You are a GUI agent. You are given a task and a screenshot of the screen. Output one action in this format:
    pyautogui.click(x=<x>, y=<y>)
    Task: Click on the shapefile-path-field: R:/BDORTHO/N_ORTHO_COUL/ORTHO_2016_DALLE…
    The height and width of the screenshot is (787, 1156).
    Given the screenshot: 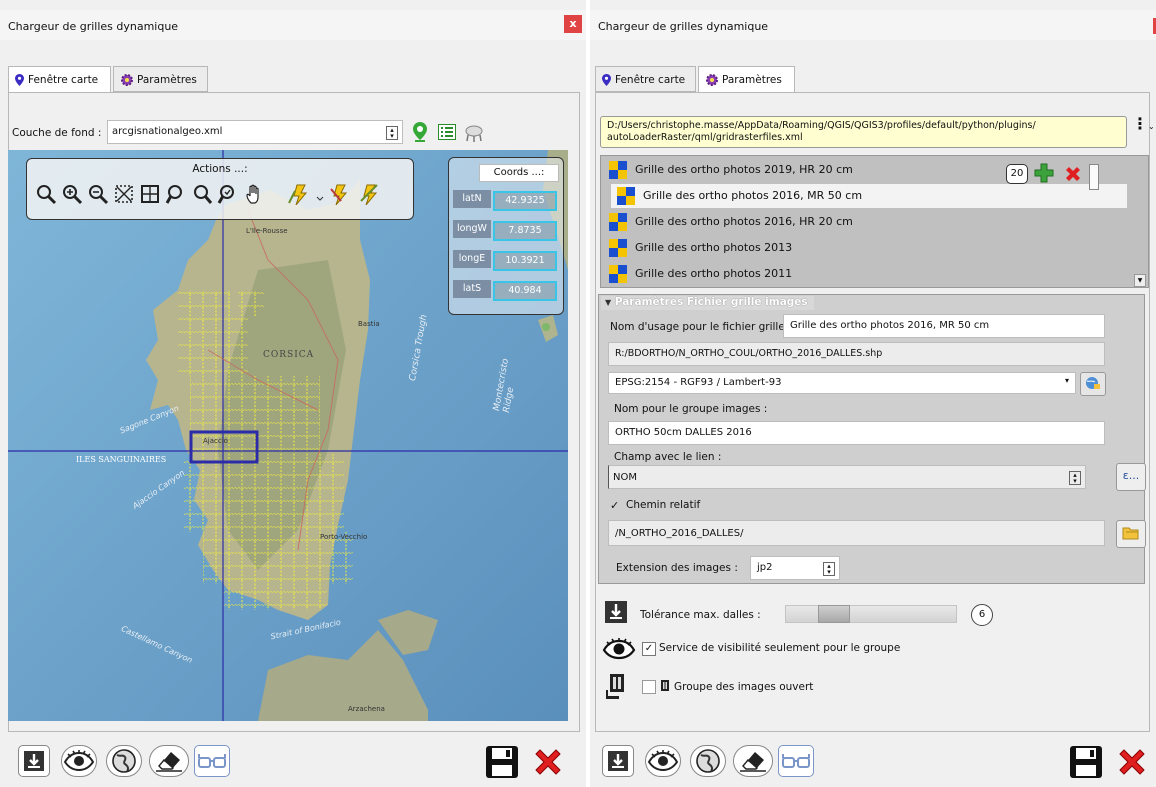 What is the action you would take?
    pyautogui.click(x=856, y=354)
    